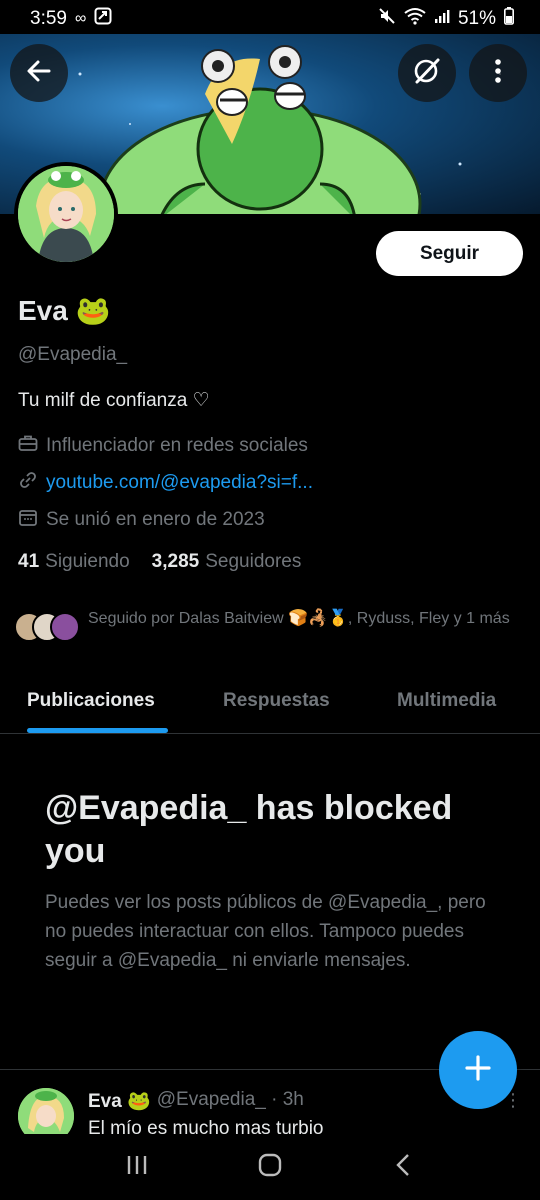 Image resolution: width=540 pixels, height=1200 pixels. I want to click on mutual-follower-avatars, so click(47, 627).